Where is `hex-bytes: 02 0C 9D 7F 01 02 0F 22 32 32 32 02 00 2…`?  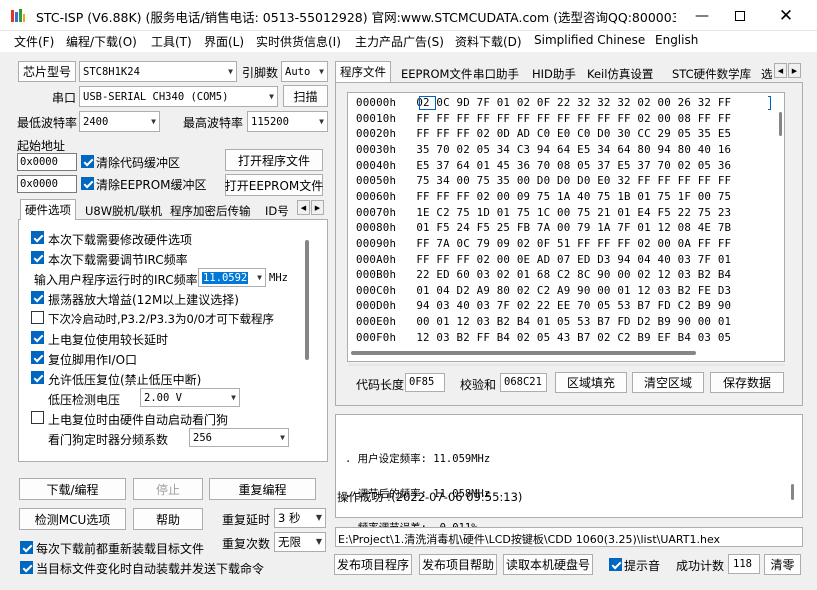
hex-bytes: 02 0C 9D 7F 01 02 0F 22 32 32 32 02 00 2… is located at coordinates (574, 102).